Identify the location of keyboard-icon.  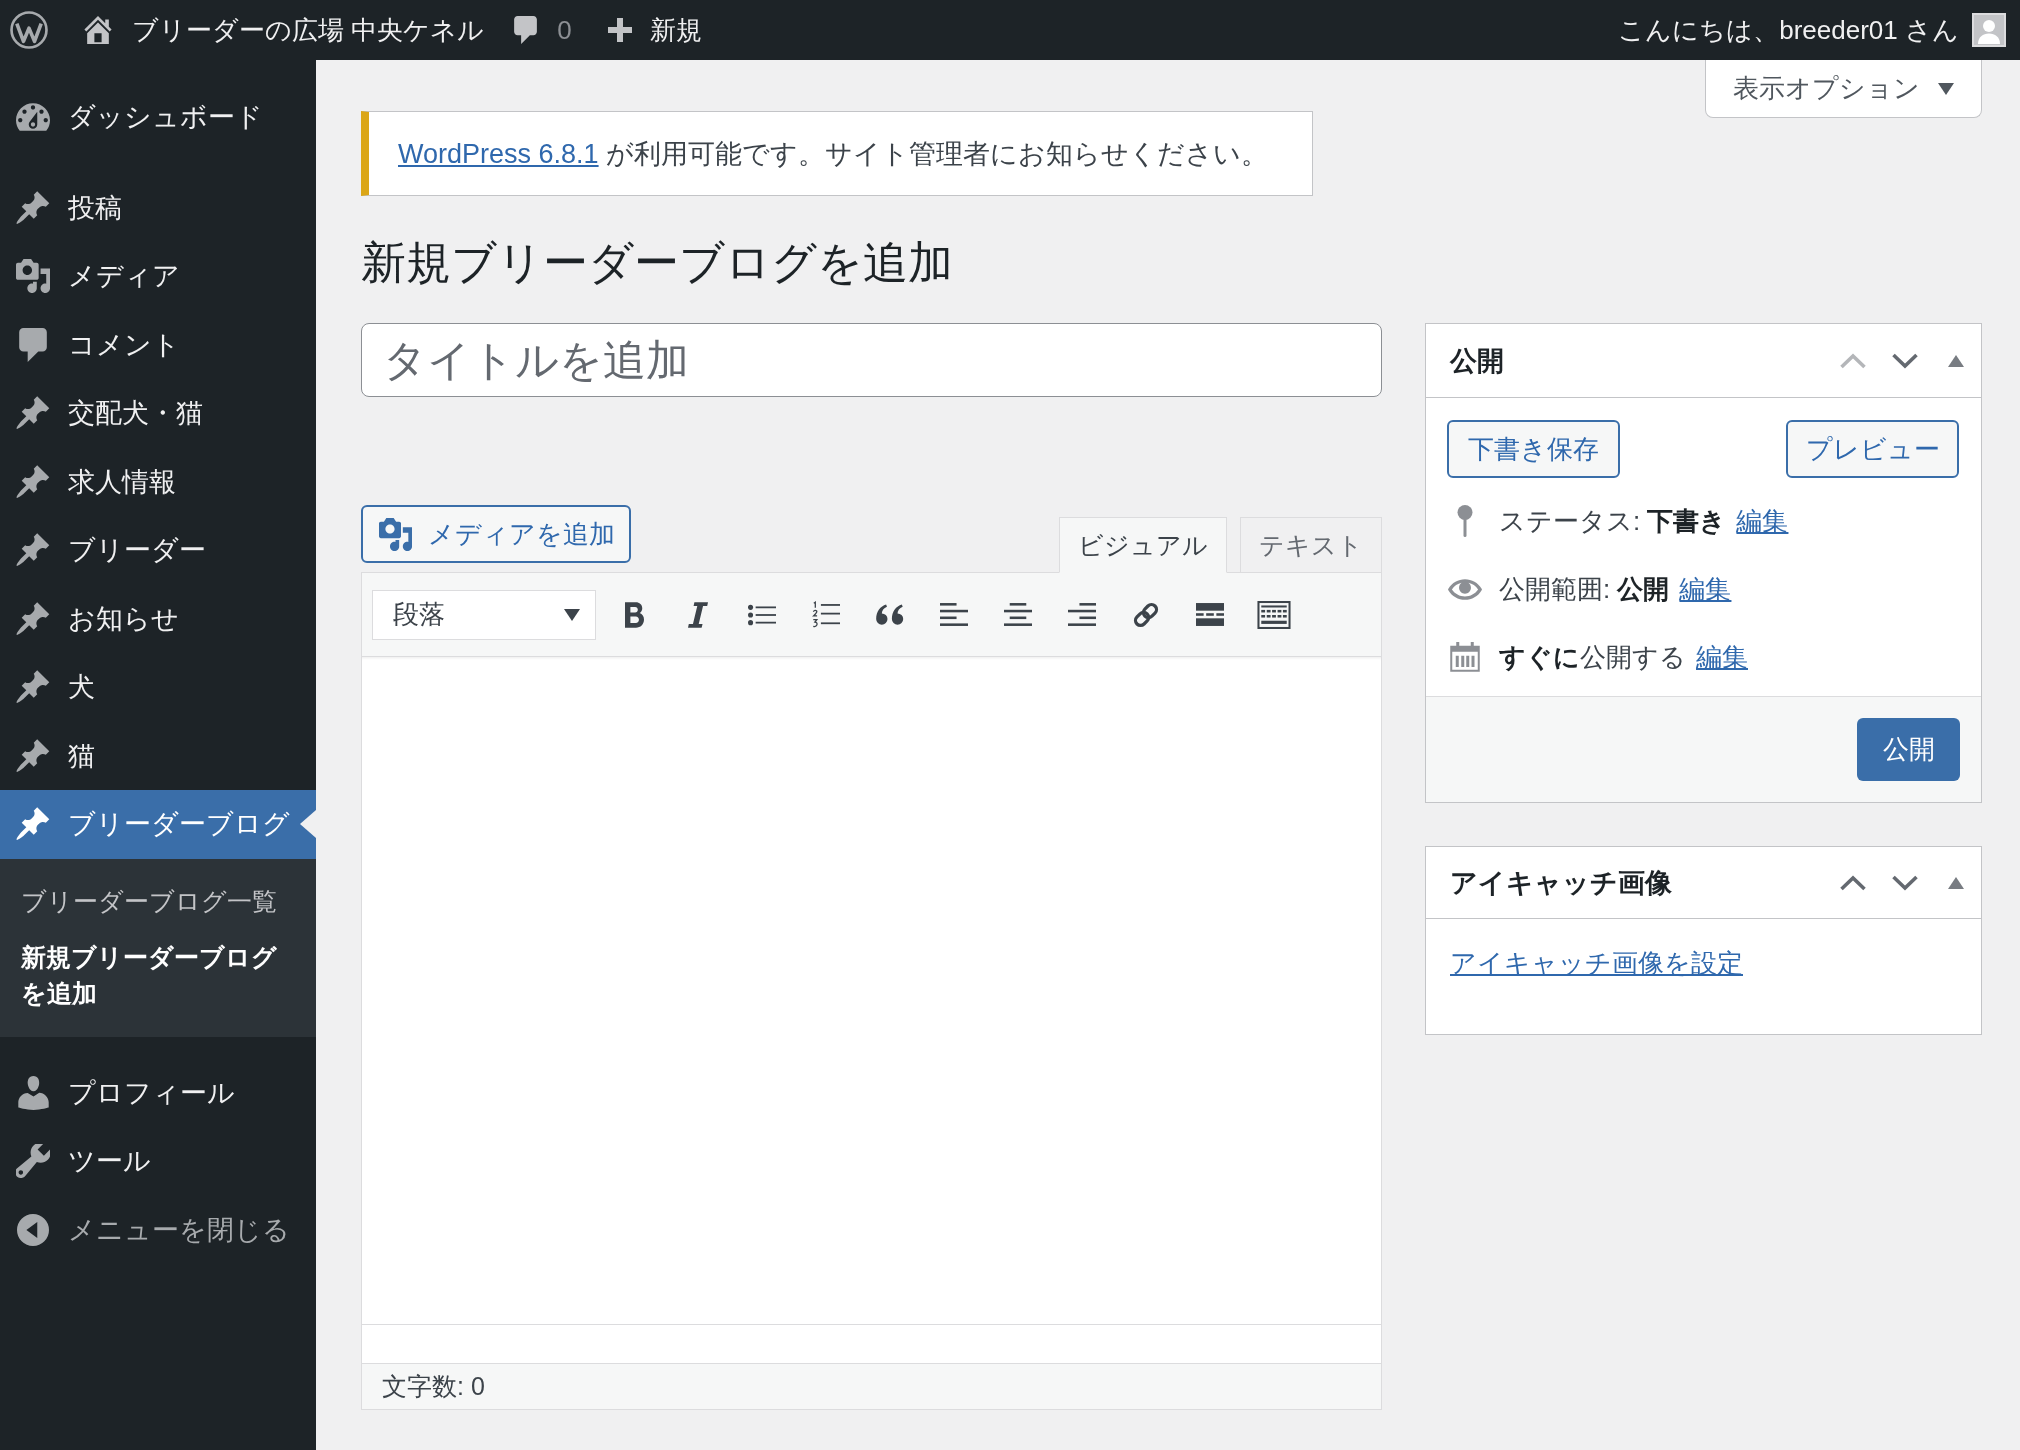
(1274, 614).